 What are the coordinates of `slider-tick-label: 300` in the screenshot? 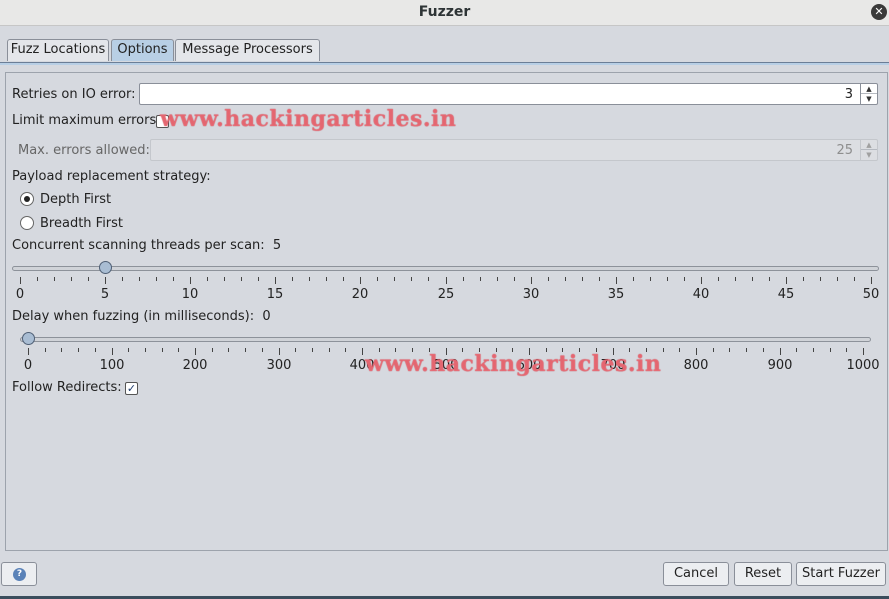 It's located at (279, 365).